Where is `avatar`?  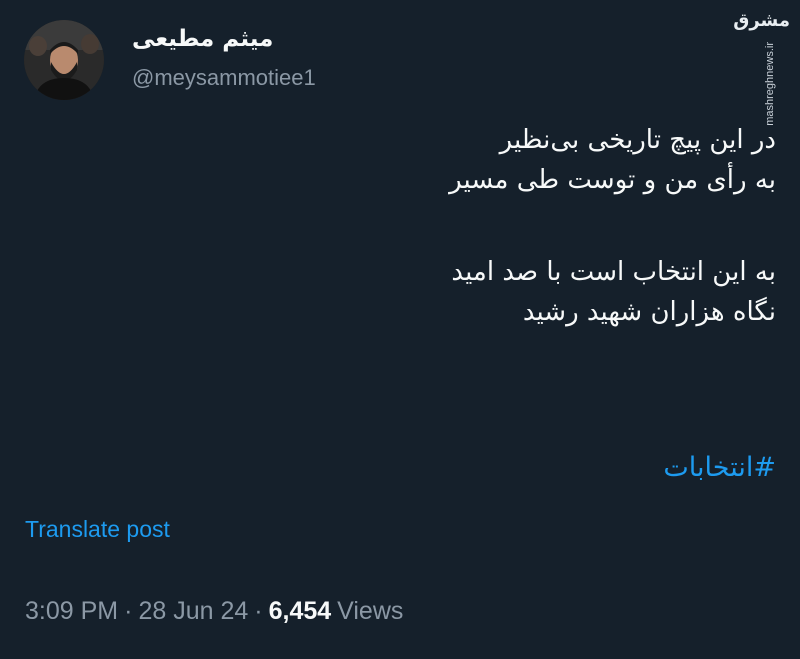
avatar is located at coordinates (64, 60).